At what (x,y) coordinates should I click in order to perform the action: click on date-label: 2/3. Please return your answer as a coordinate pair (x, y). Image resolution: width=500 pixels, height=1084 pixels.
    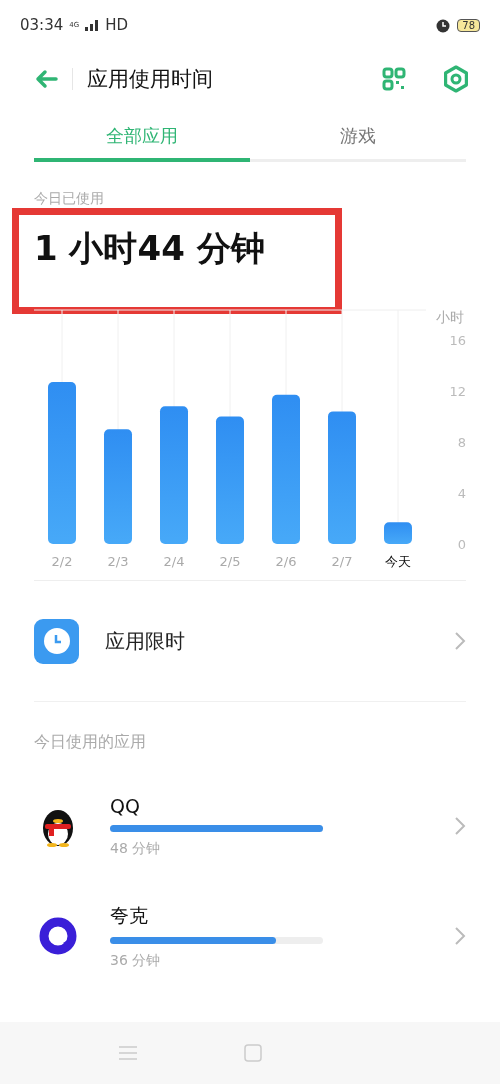
    Looking at the image, I should click on (118, 561).